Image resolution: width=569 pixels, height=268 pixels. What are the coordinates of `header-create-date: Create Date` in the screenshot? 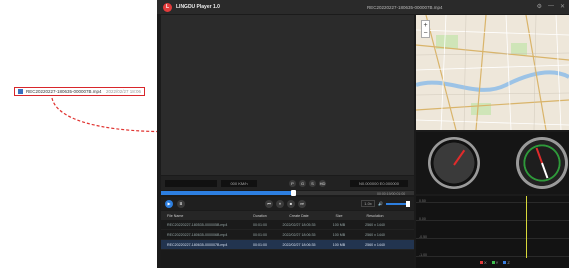 It's located at (299, 216).